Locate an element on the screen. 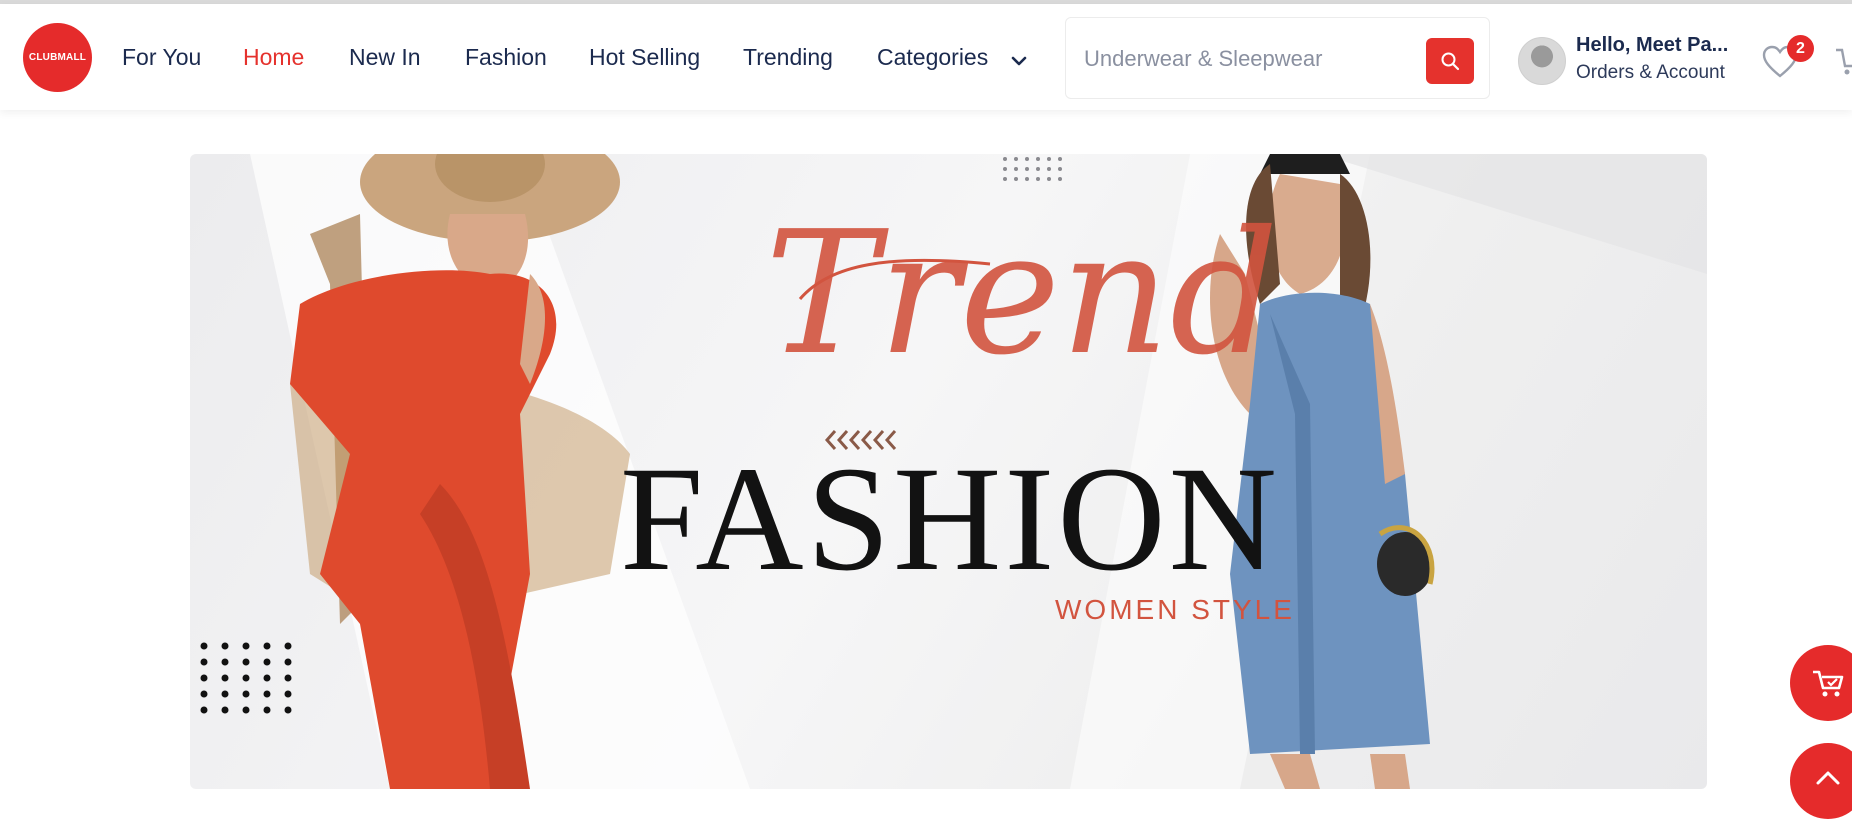 Image resolution: width=1852 pixels, height=819 pixels. nav-hot-selling: Hot Selling is located at coordinates (644, 57).